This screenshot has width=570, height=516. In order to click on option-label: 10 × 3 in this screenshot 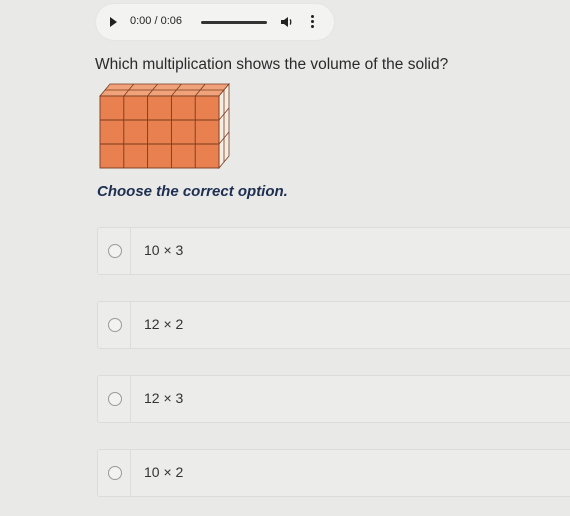, I will do `click(164, 250)`.